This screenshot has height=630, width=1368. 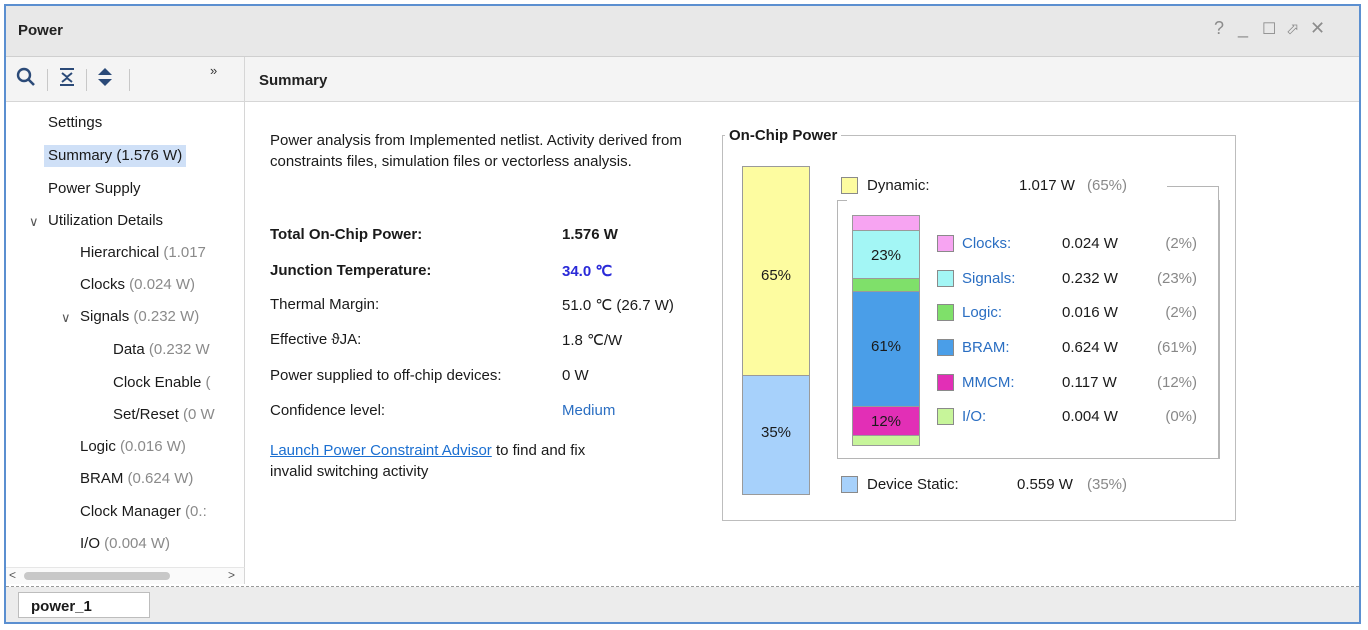 What do you see at coordinates (1045, 484) in the screenshot?
I see `static-value: 0.559 W` at bounding box center [1045, 484].